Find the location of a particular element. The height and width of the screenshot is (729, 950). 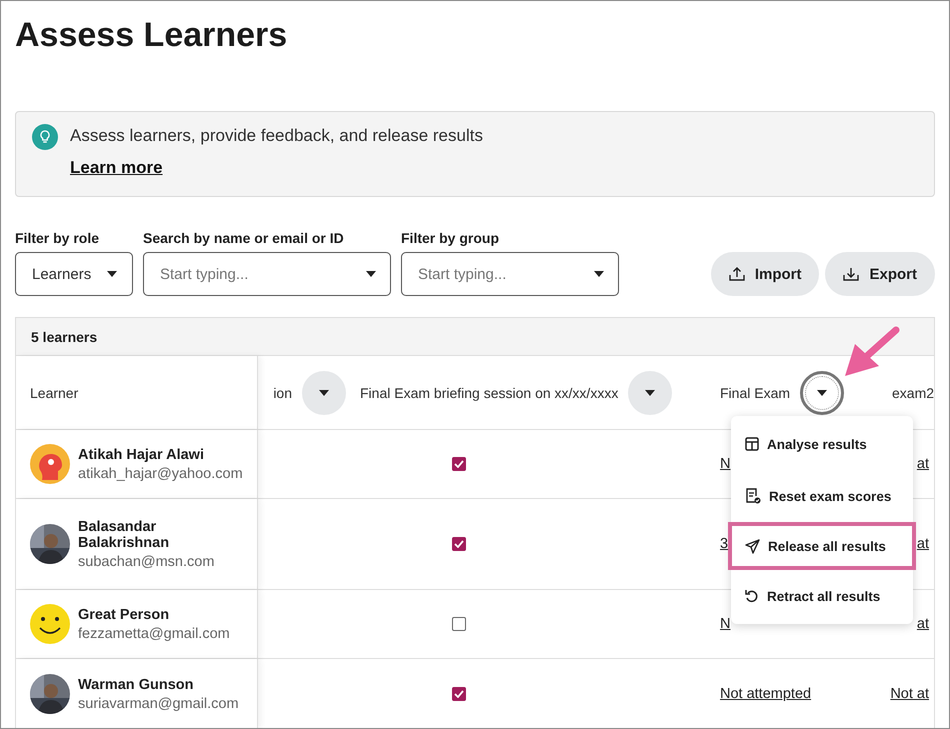

menu-item: Reset exam scores is located at coordinates (822, 496).